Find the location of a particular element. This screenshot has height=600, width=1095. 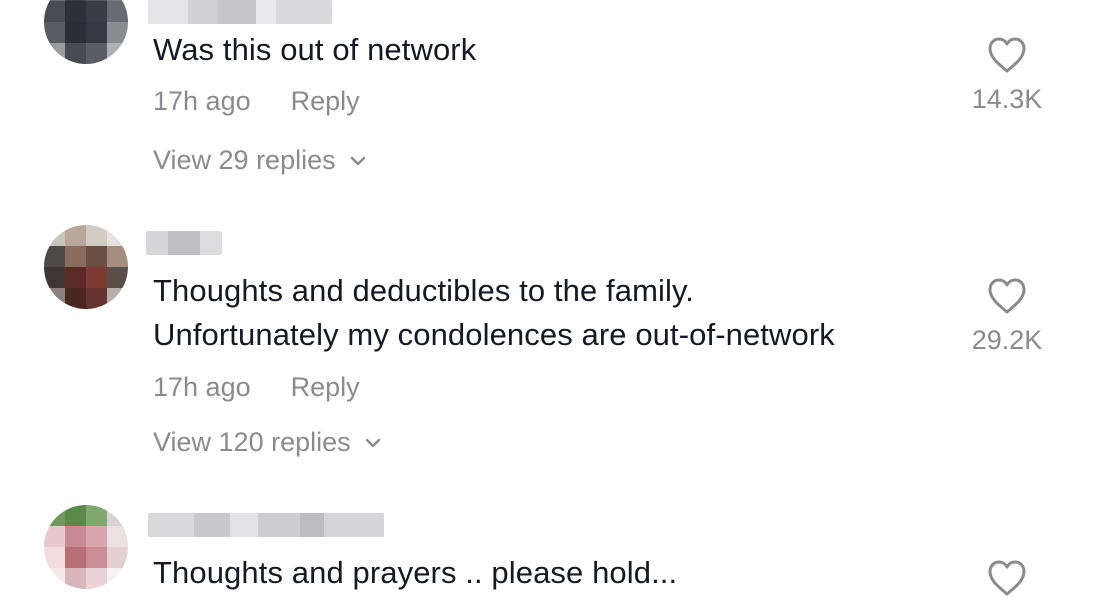

like-button is located at coordinates (1007, 578).